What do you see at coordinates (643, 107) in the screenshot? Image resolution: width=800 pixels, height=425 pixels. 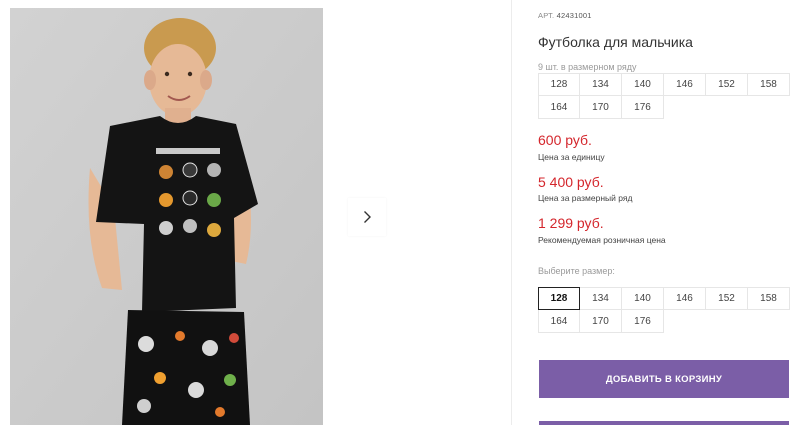 I see `size-range-cell: 176` at bounding box center [643, 107].